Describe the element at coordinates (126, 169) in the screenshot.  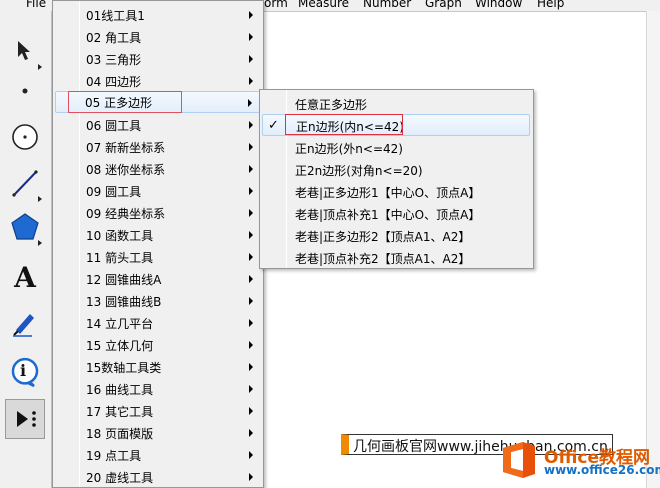
I see `menu-item-label: 08 迷你坐标系` at that location.